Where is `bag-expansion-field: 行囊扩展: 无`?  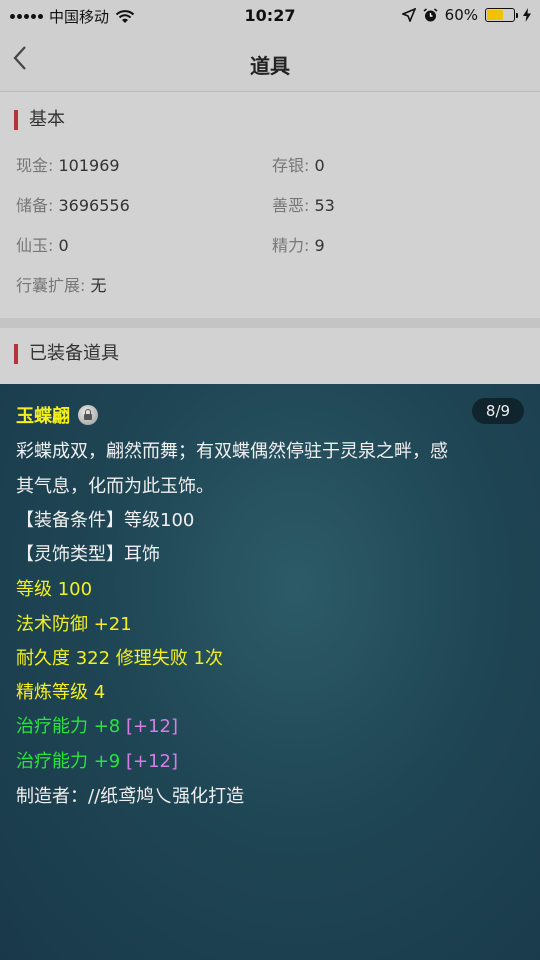
bag-expansion-field: 行囊扩展: 无 is located at coordinates (61, 284).